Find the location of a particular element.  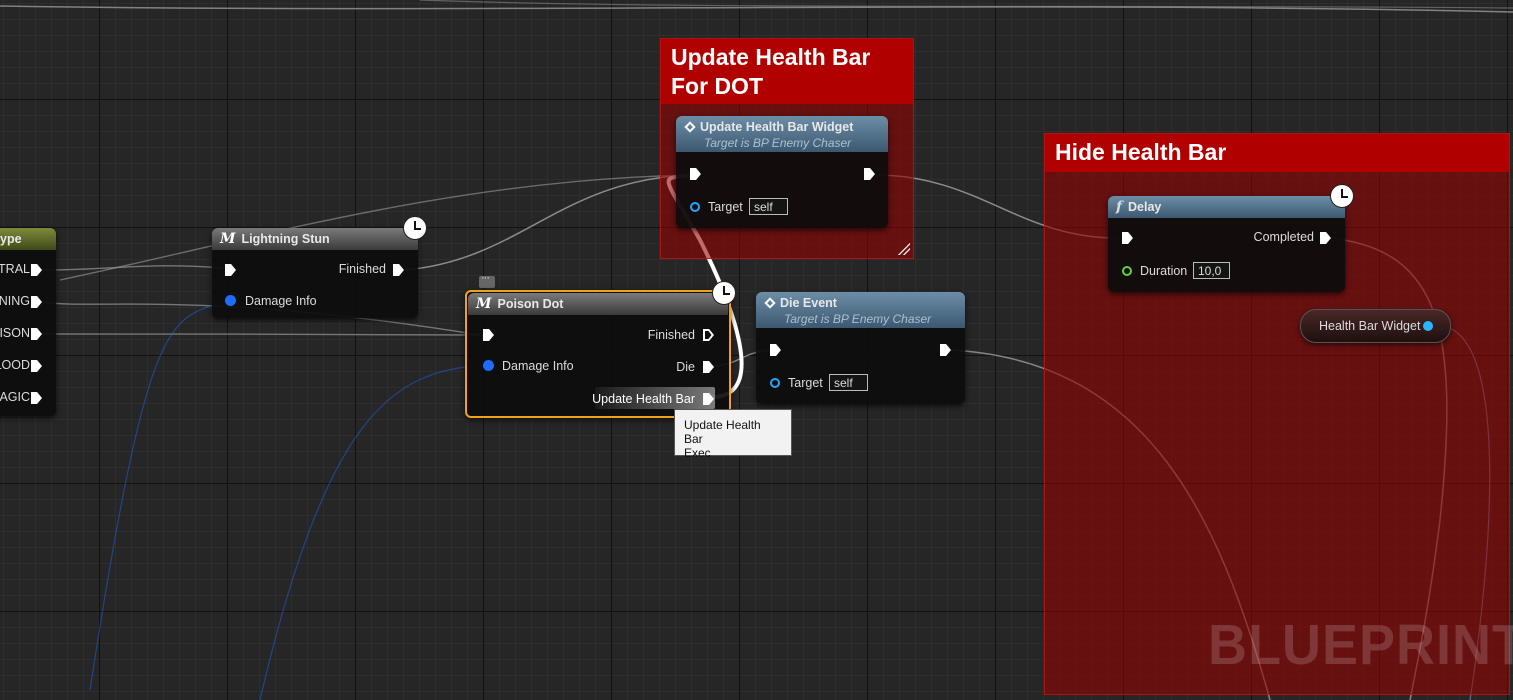

comment-bubble-icon is located at coordinates (487, 280).